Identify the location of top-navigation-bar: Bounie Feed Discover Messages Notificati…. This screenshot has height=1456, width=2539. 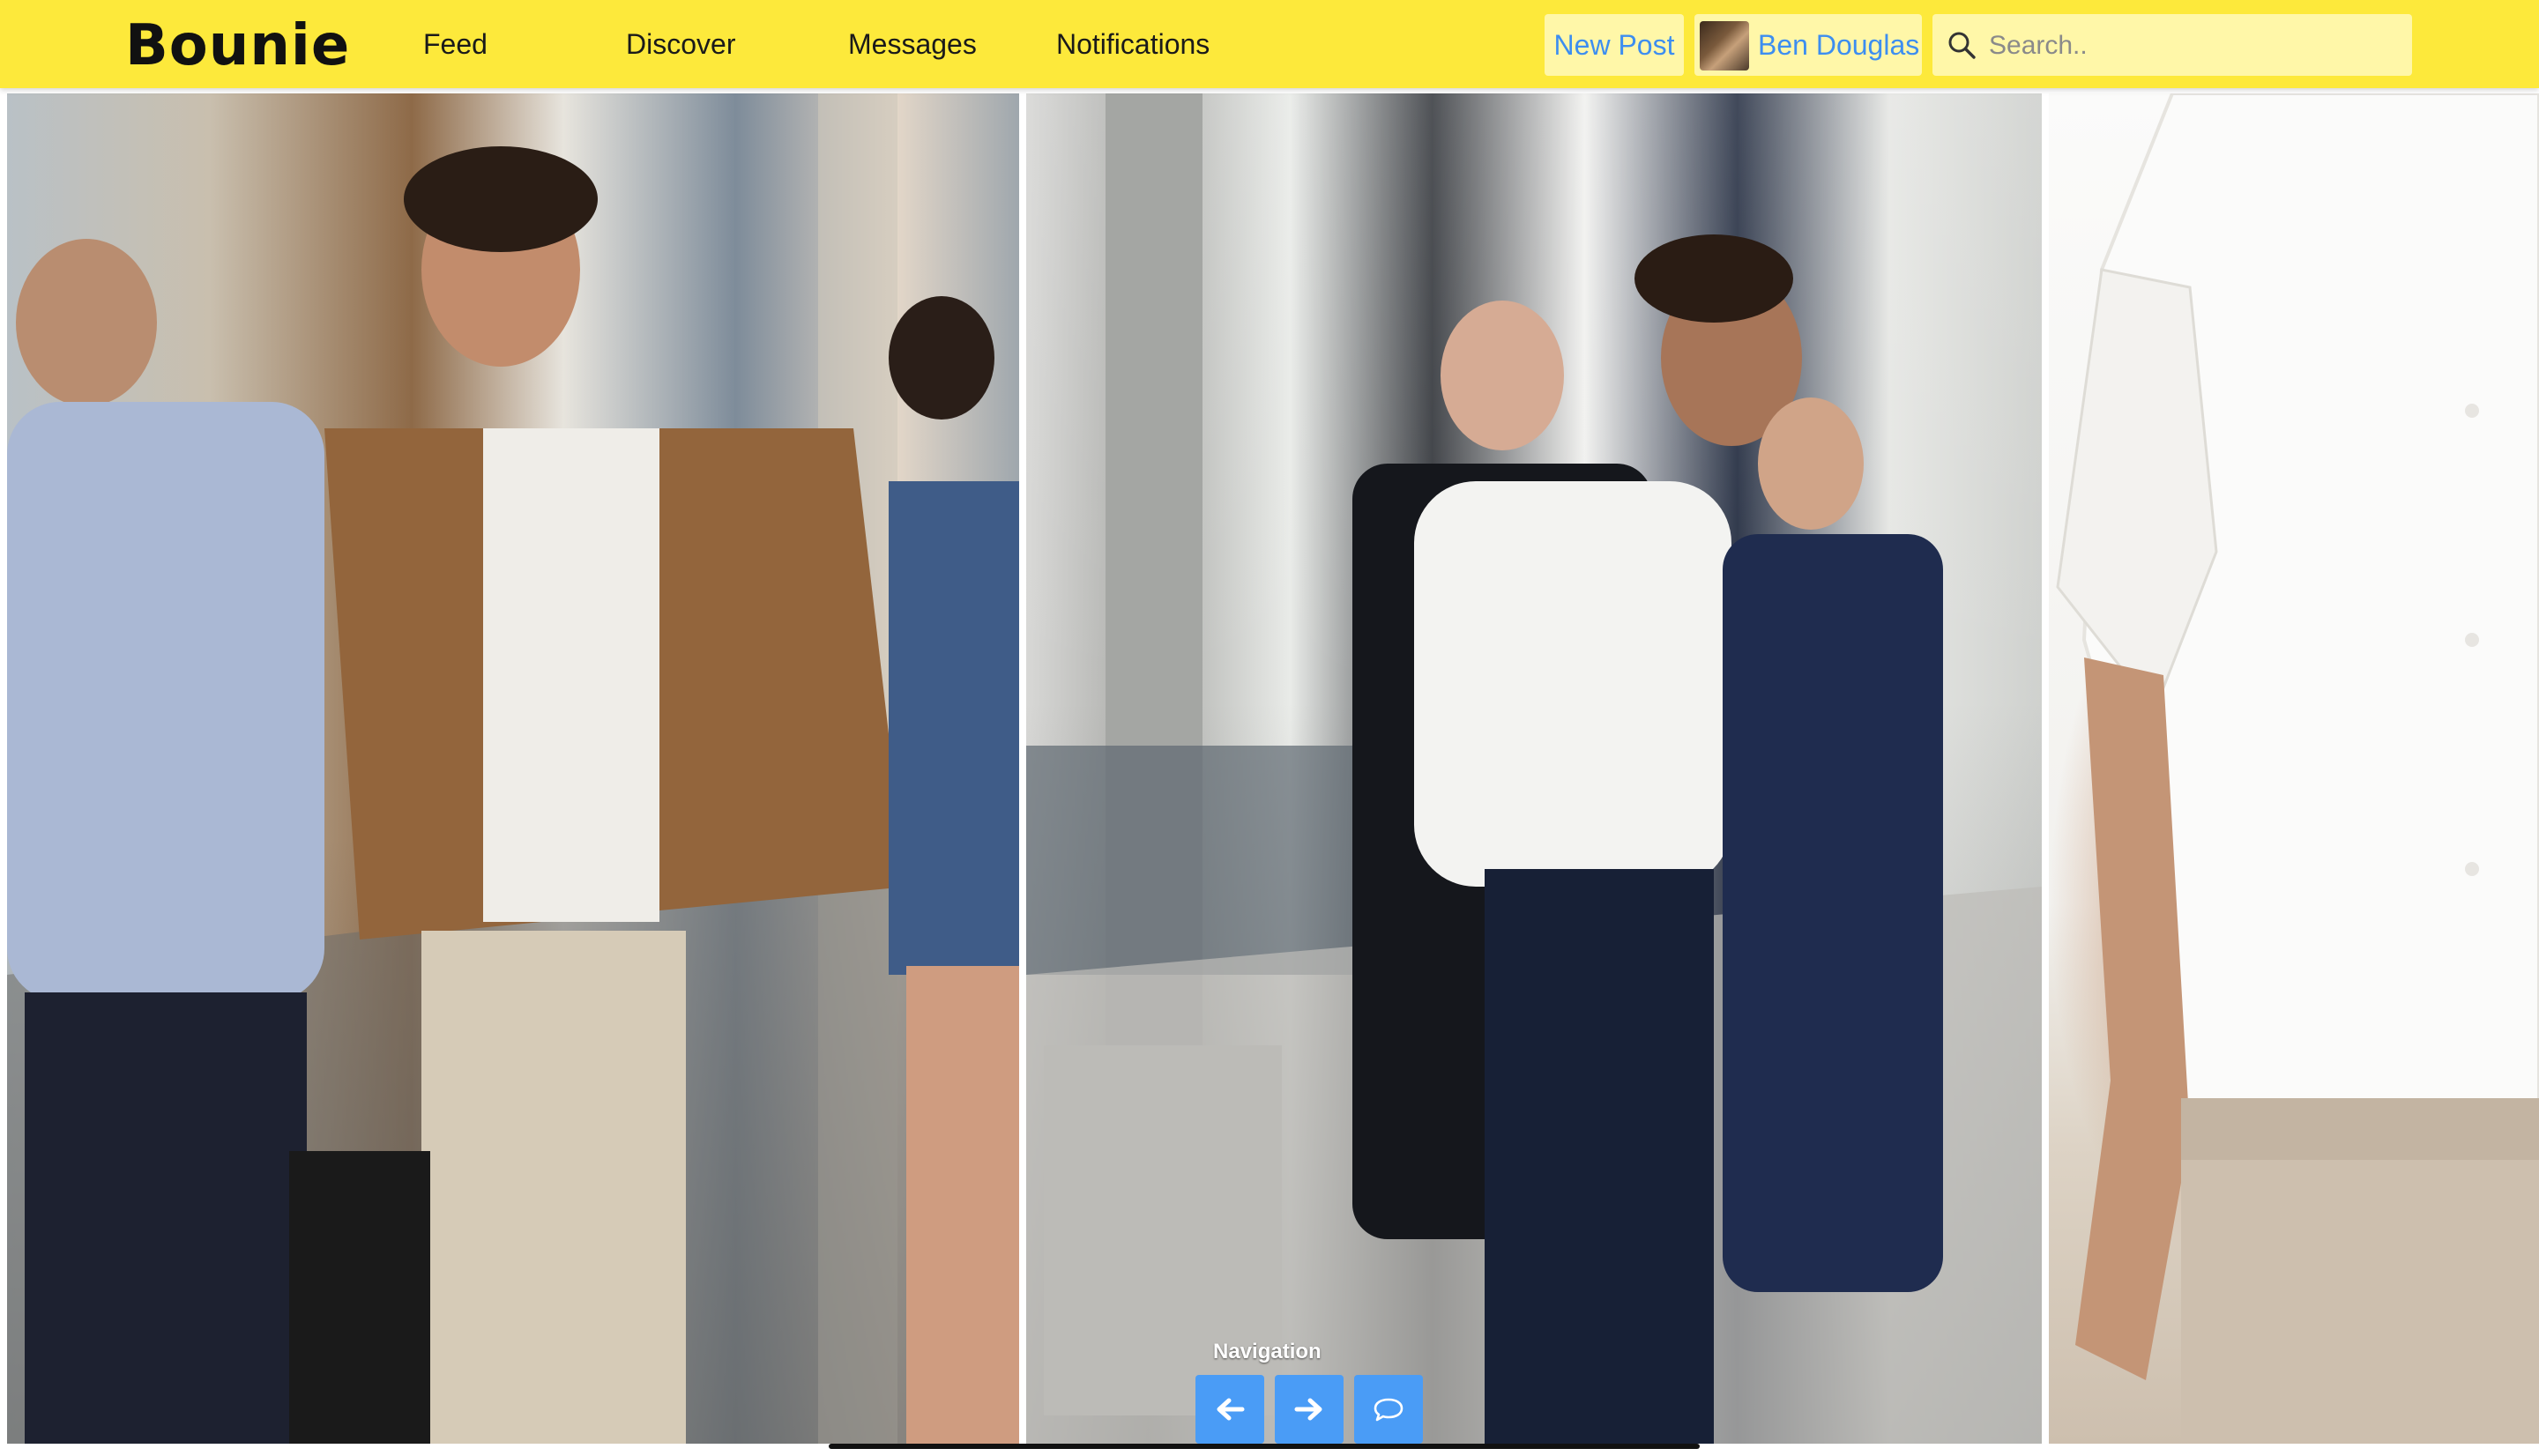
(1269, 44).